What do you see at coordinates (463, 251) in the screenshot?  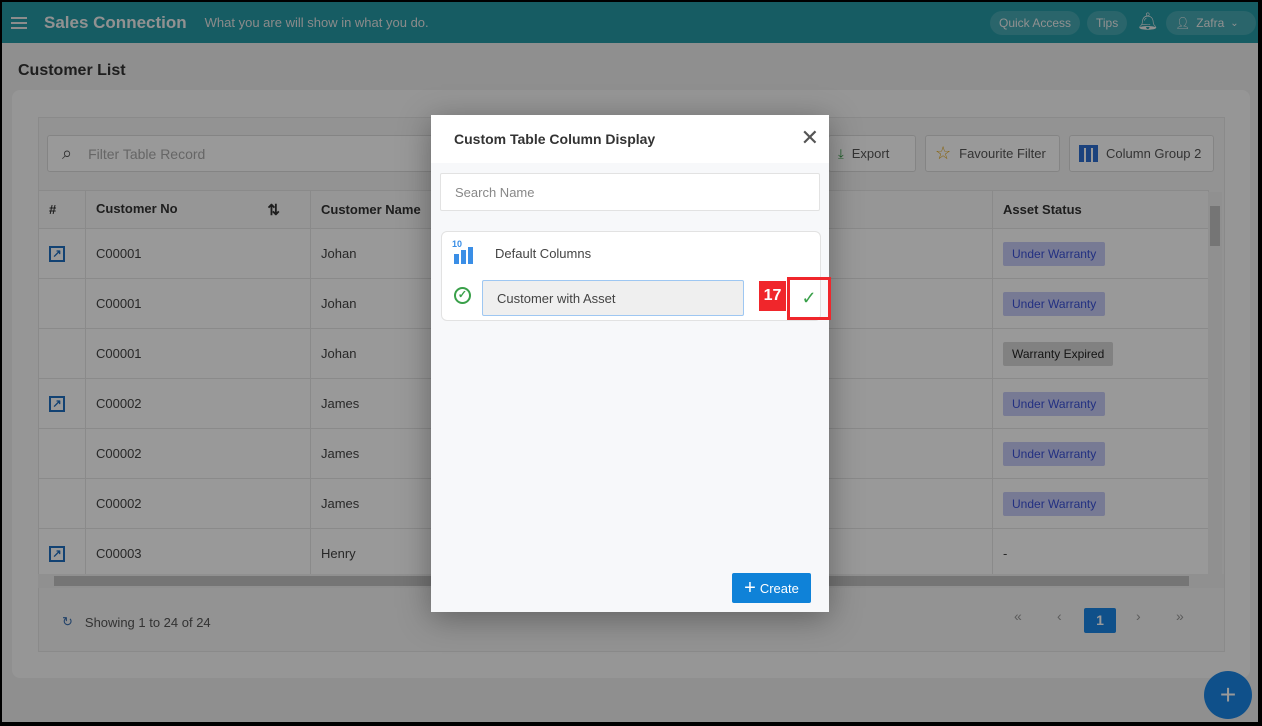 I see `column-chart-icon: 10` at bounding box center [463, 251].